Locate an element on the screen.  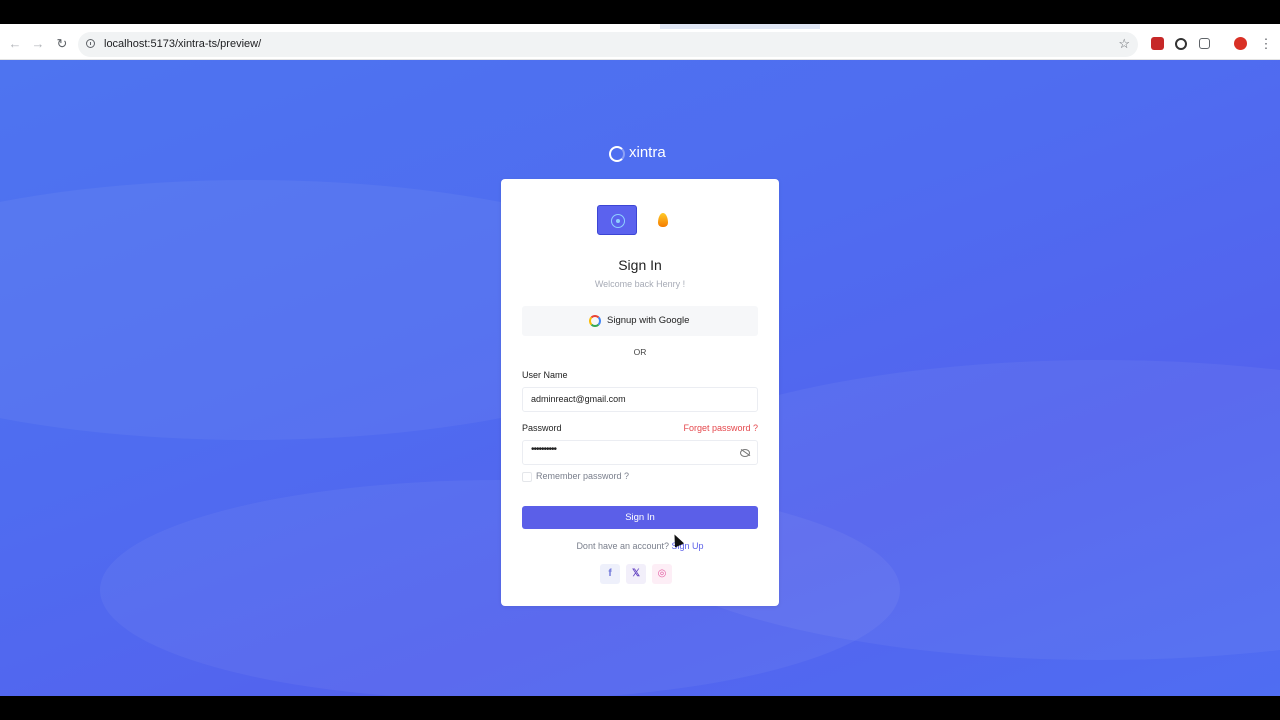
facebook-icon: f is located at coordinates (610, 574).